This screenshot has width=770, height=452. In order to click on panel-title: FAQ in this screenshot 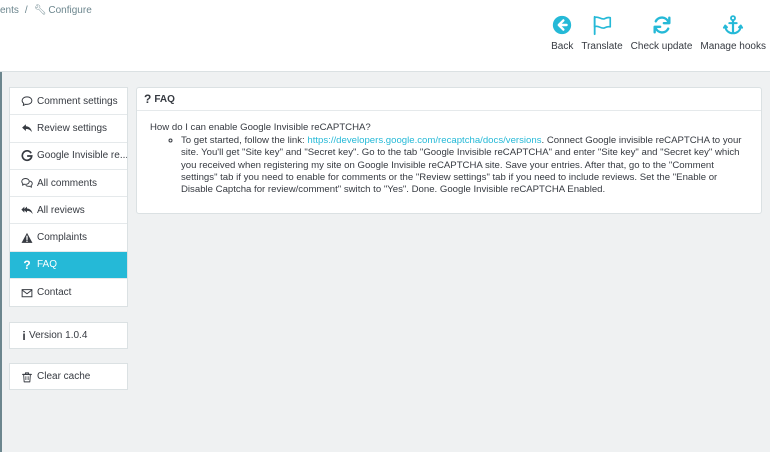, I will do `click(164, 99)`.